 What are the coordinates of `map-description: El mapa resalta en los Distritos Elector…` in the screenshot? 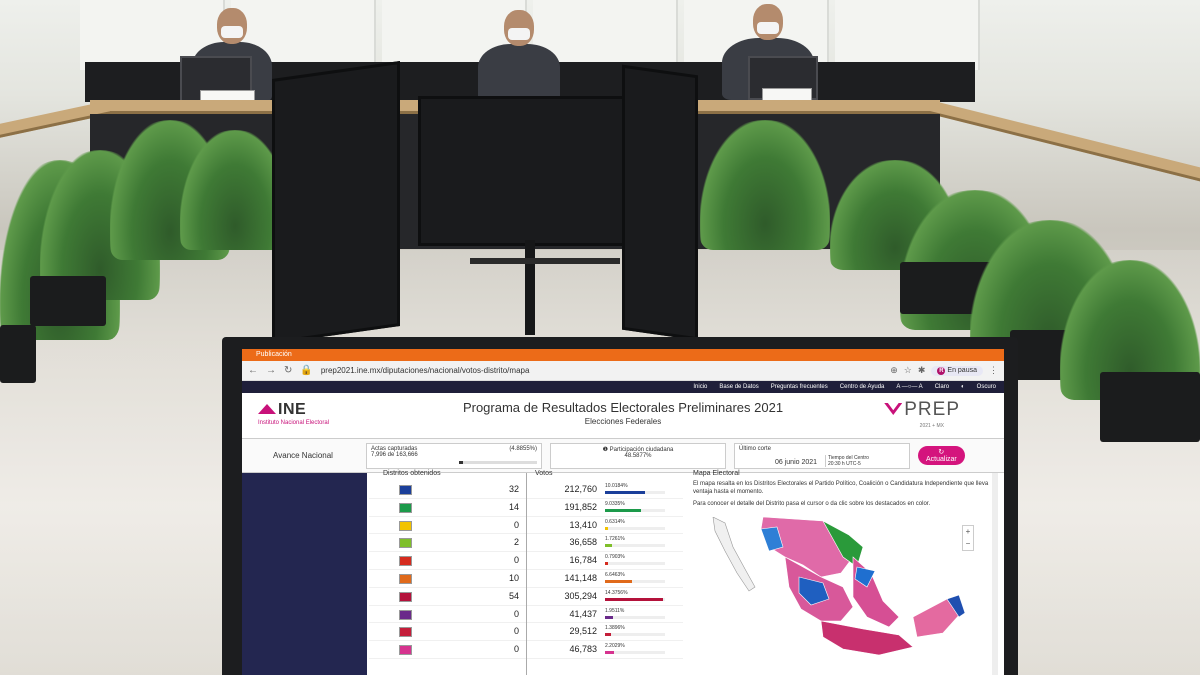 It's located at (841, 488).